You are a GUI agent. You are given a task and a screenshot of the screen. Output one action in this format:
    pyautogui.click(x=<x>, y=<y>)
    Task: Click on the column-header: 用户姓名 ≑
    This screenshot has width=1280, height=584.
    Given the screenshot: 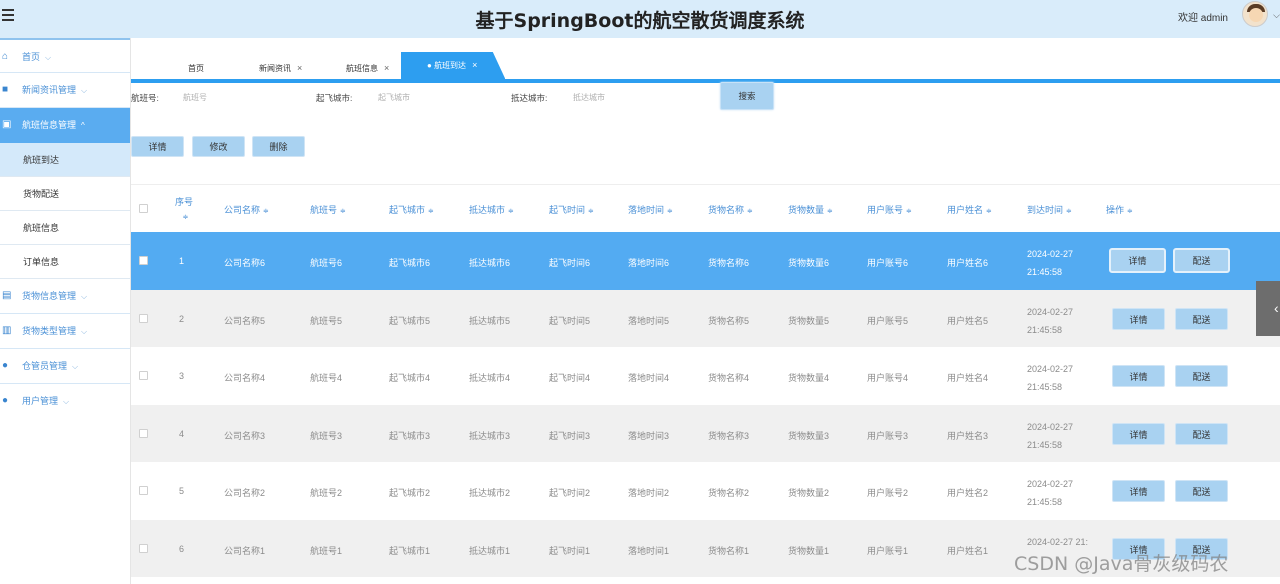 What is the action you would take?
    pyautogui.click(x=969, y=209)
    